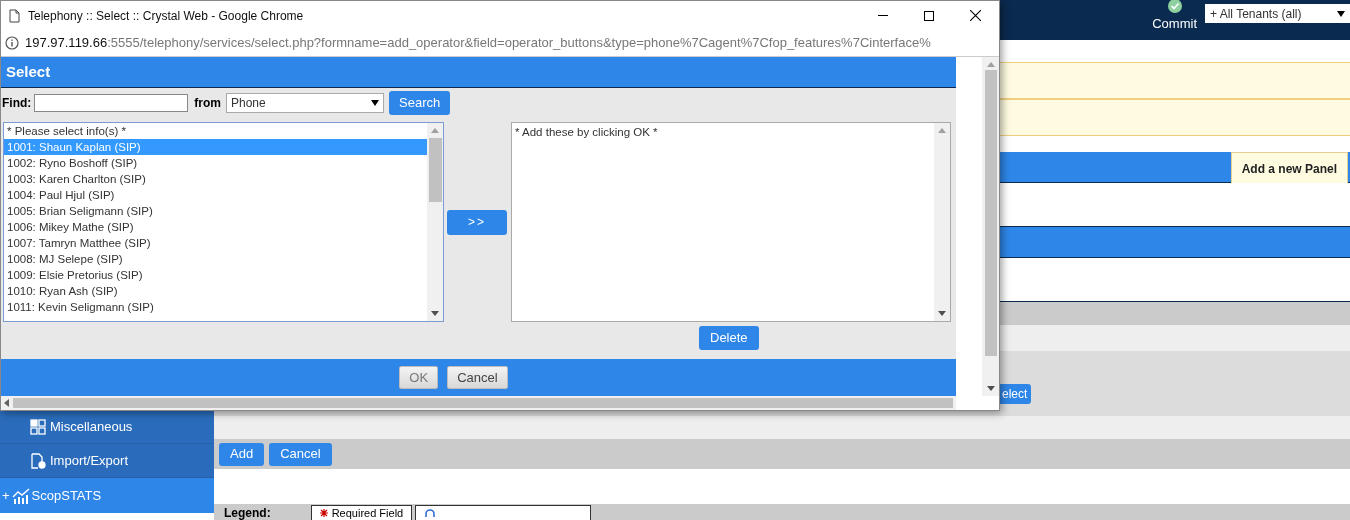 This screenshot has width=1350, height=520. What do you see at coordinates (20, 495) in the screenshot?
I see `chart-icon` at bounding box center [20, 495].